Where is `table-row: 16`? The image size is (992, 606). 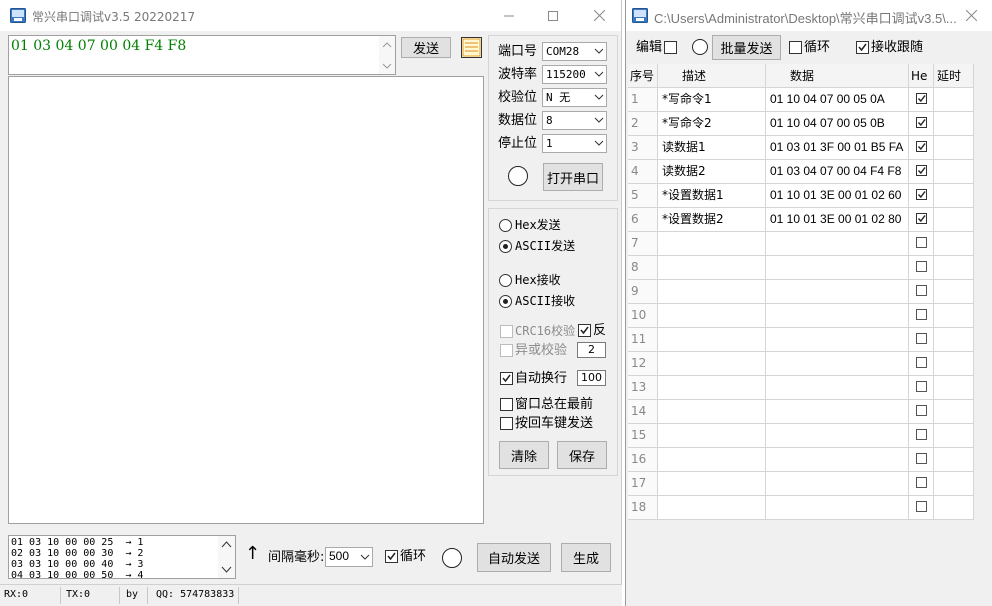
table-row: 16 is located at coordinates (801, 460).